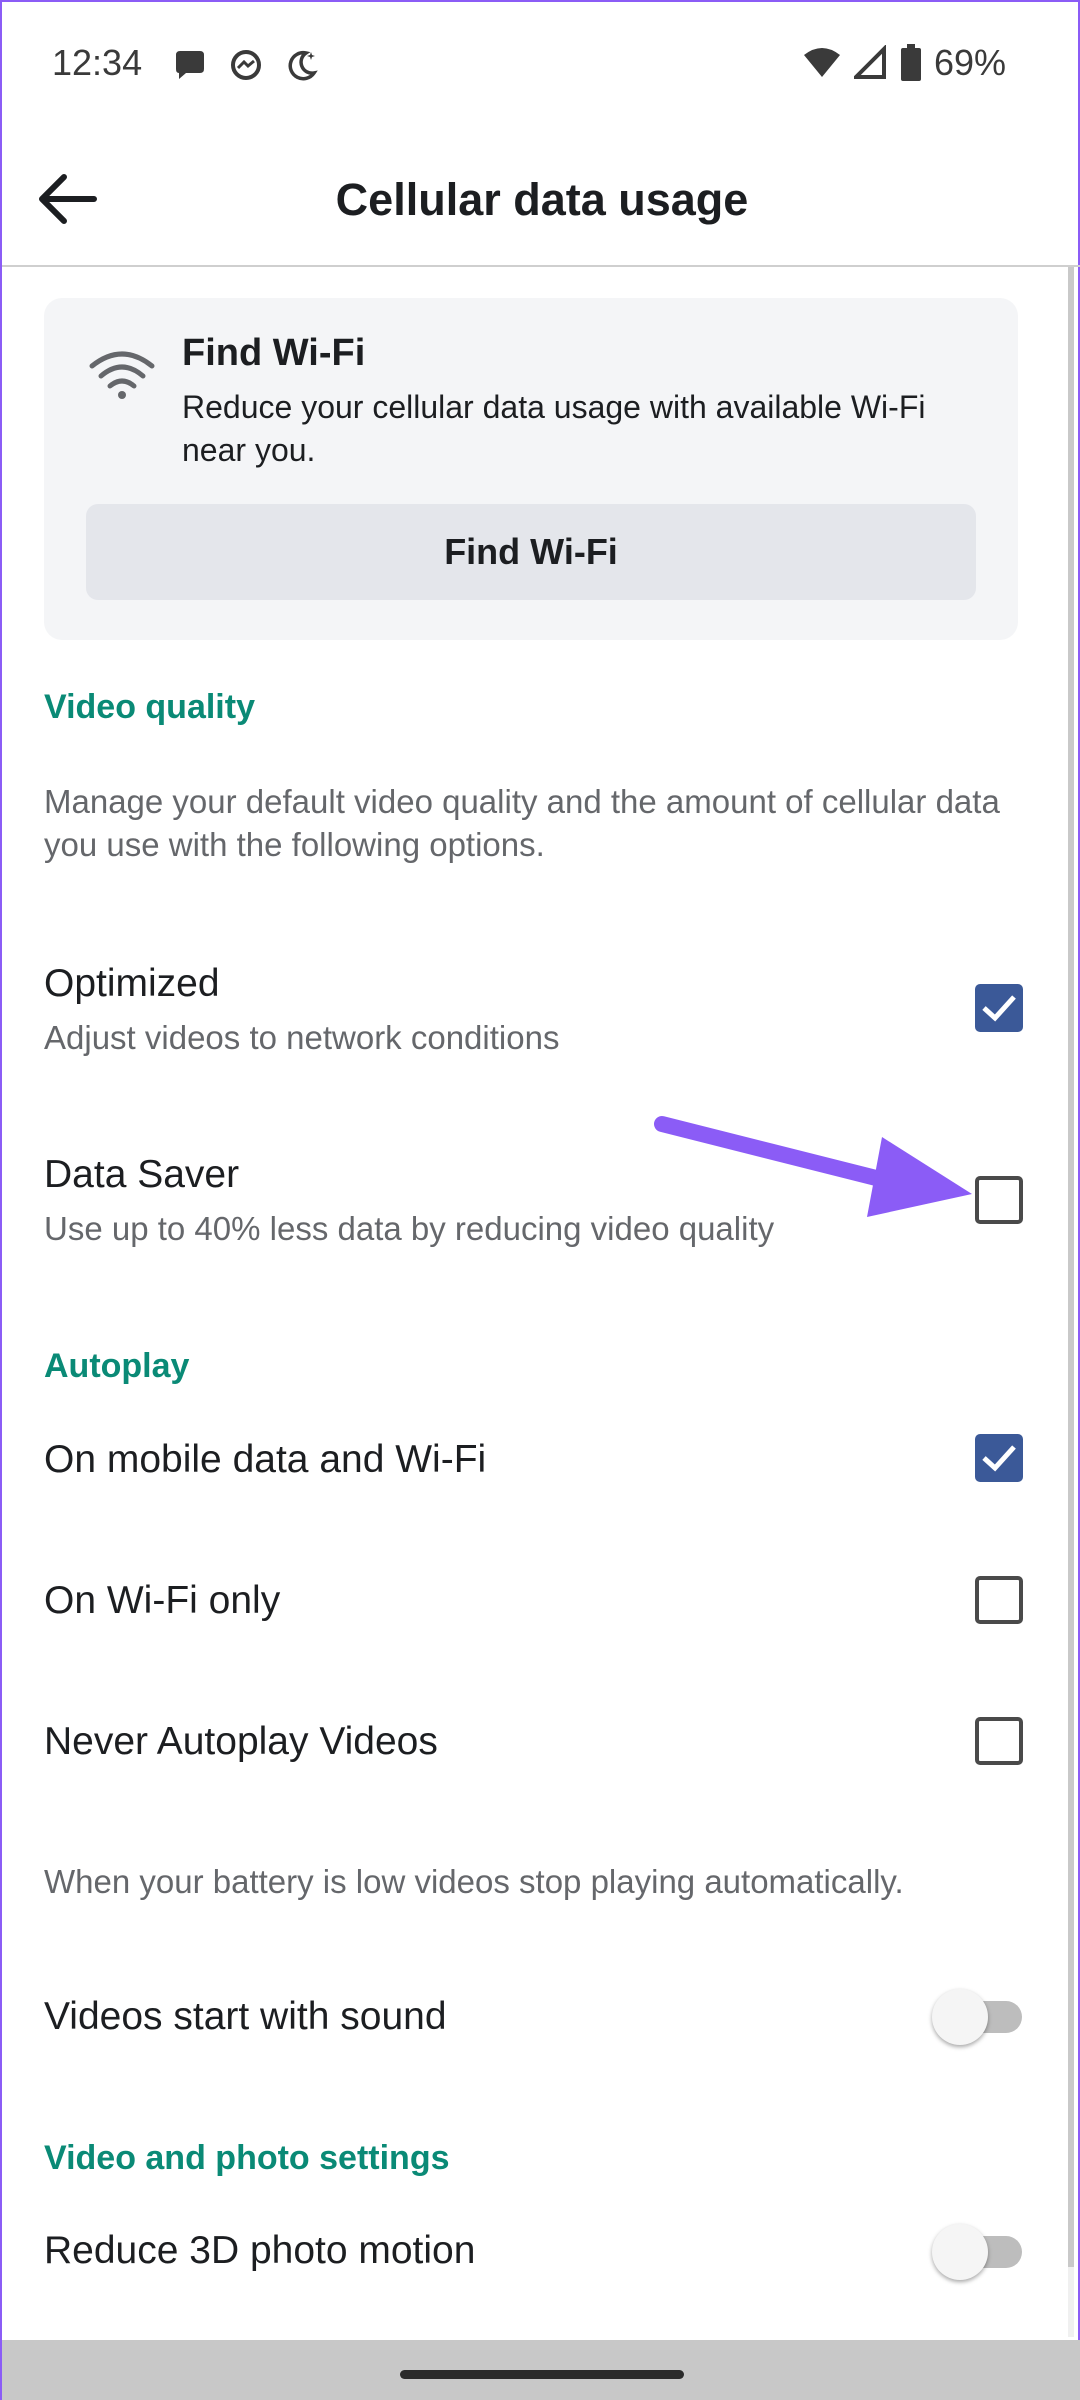 This screenshot has height=2400, width=1080. I want to click on reduce-3d-motion-toggle, so click(978, 2252).